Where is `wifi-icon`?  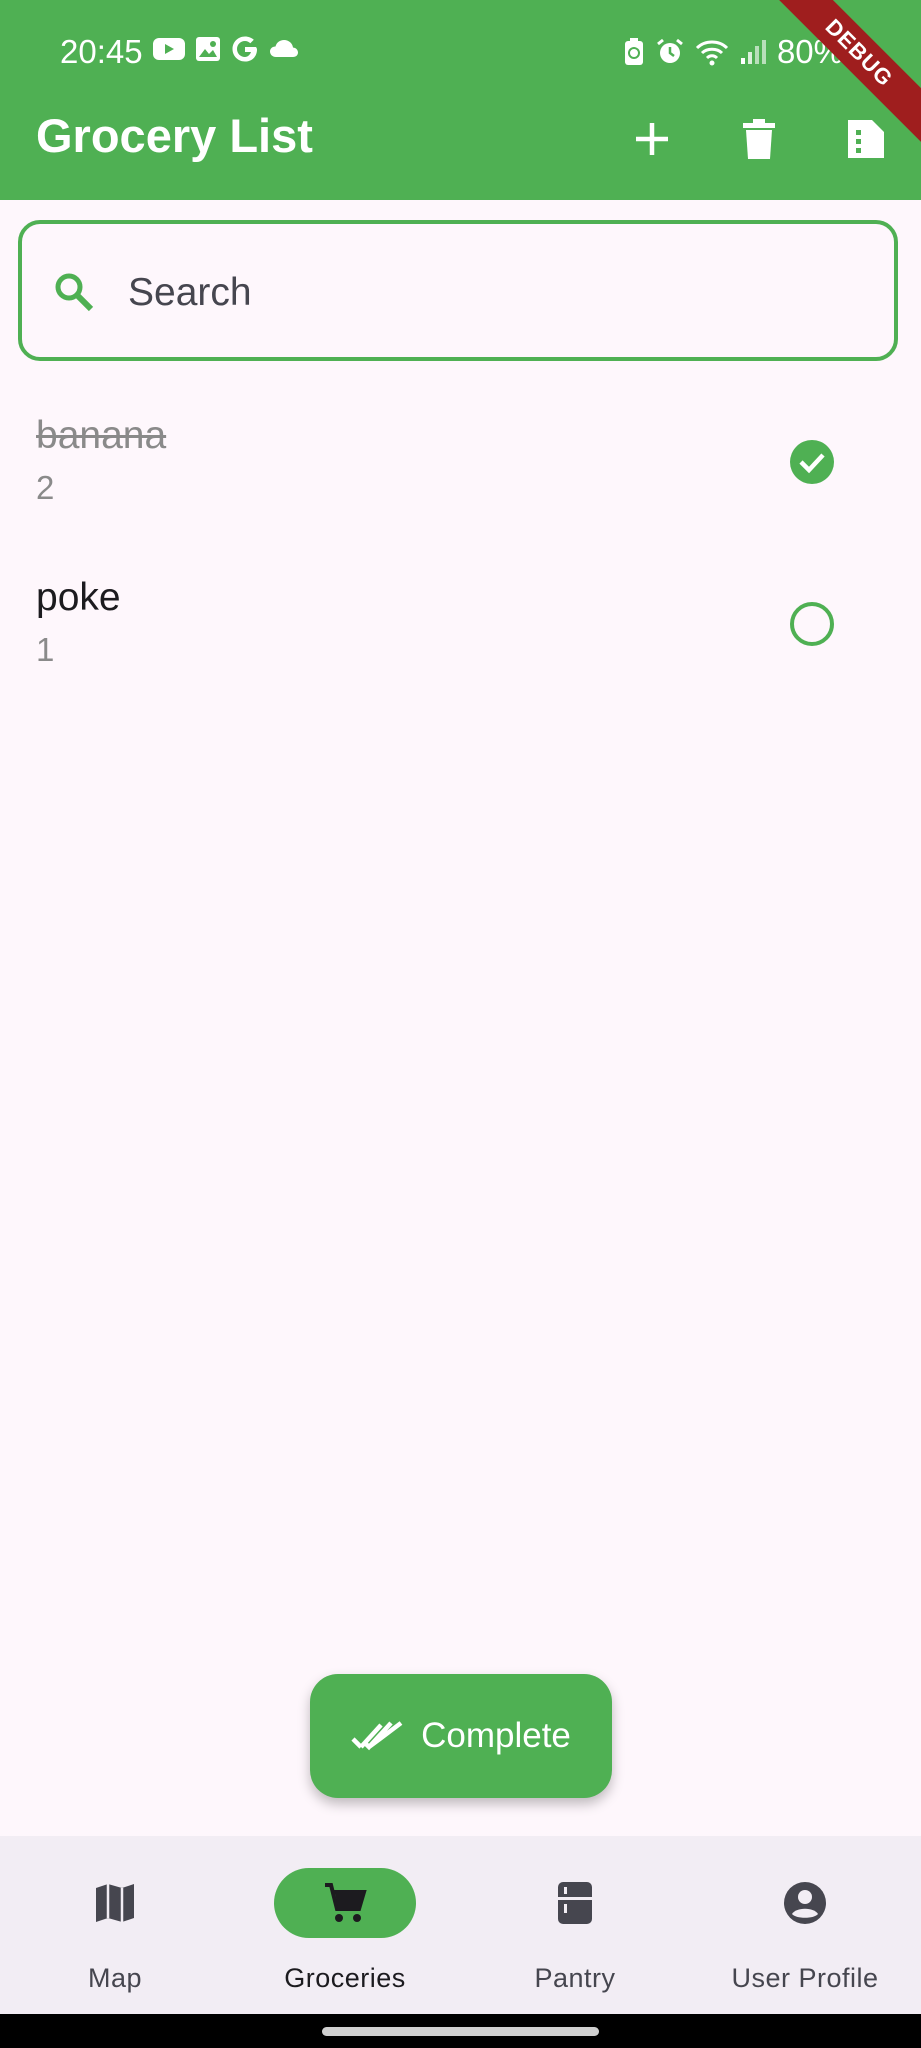
wifi-icon is located at coordinates (711, 53).